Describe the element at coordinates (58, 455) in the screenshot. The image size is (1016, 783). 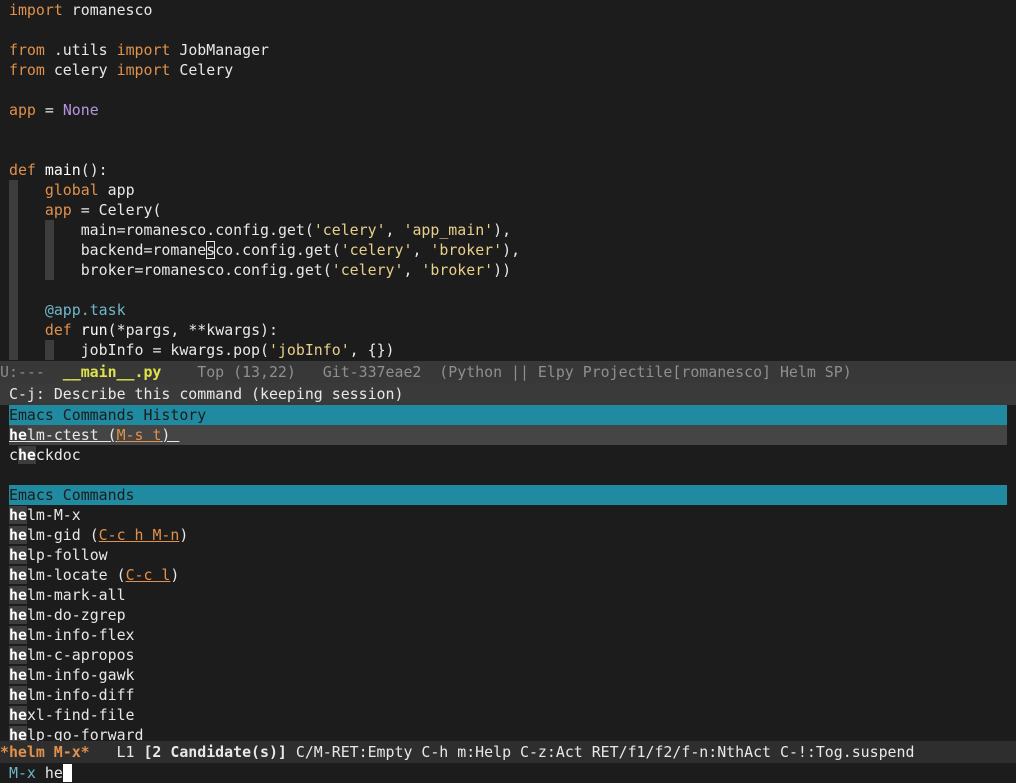
I see `candidate-text: ckdoc` at that location.